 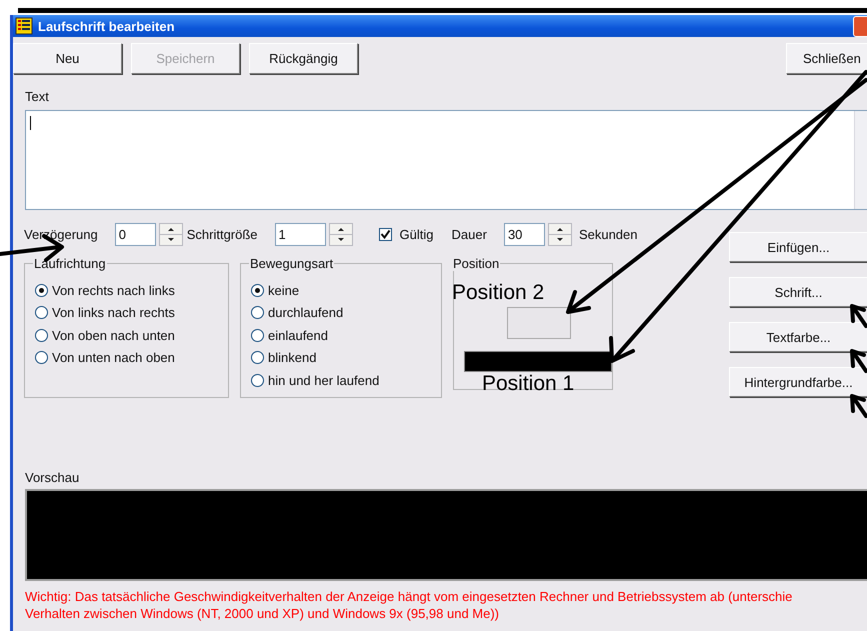 I want to click on group-title: Position, so click(x=476, y=263).